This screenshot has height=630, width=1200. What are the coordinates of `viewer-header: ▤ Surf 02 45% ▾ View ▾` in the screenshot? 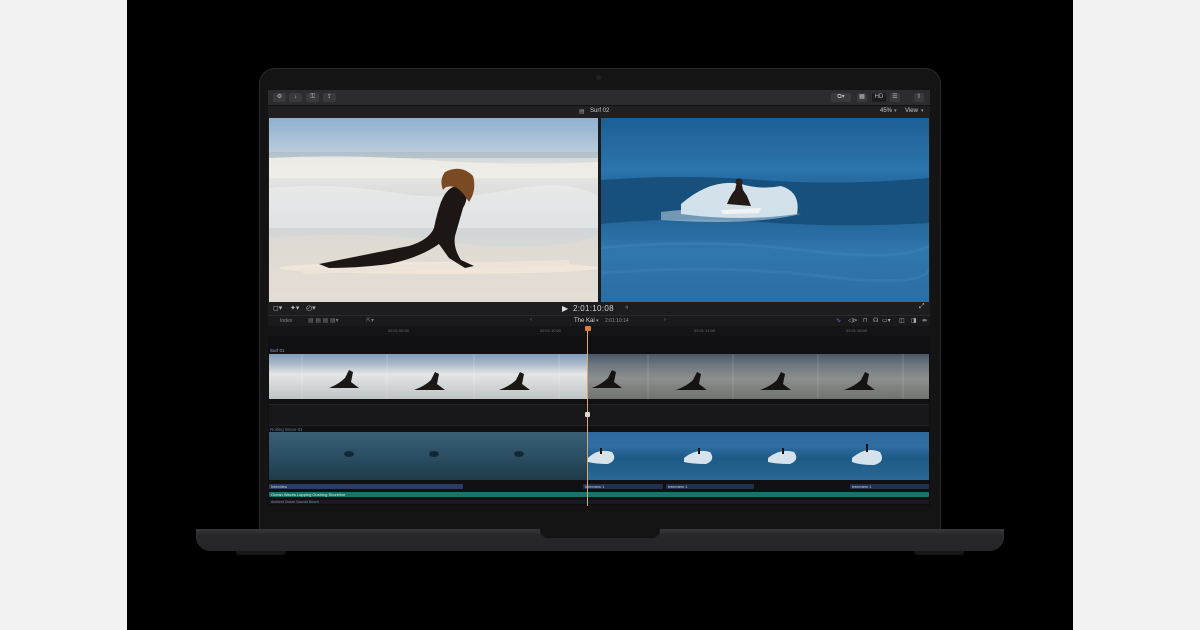 It's located at (599, 112).